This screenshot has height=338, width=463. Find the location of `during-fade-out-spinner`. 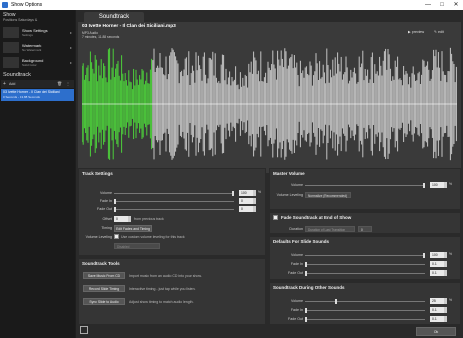

during-fade-out-spinner is located at coordinates (445, 319).